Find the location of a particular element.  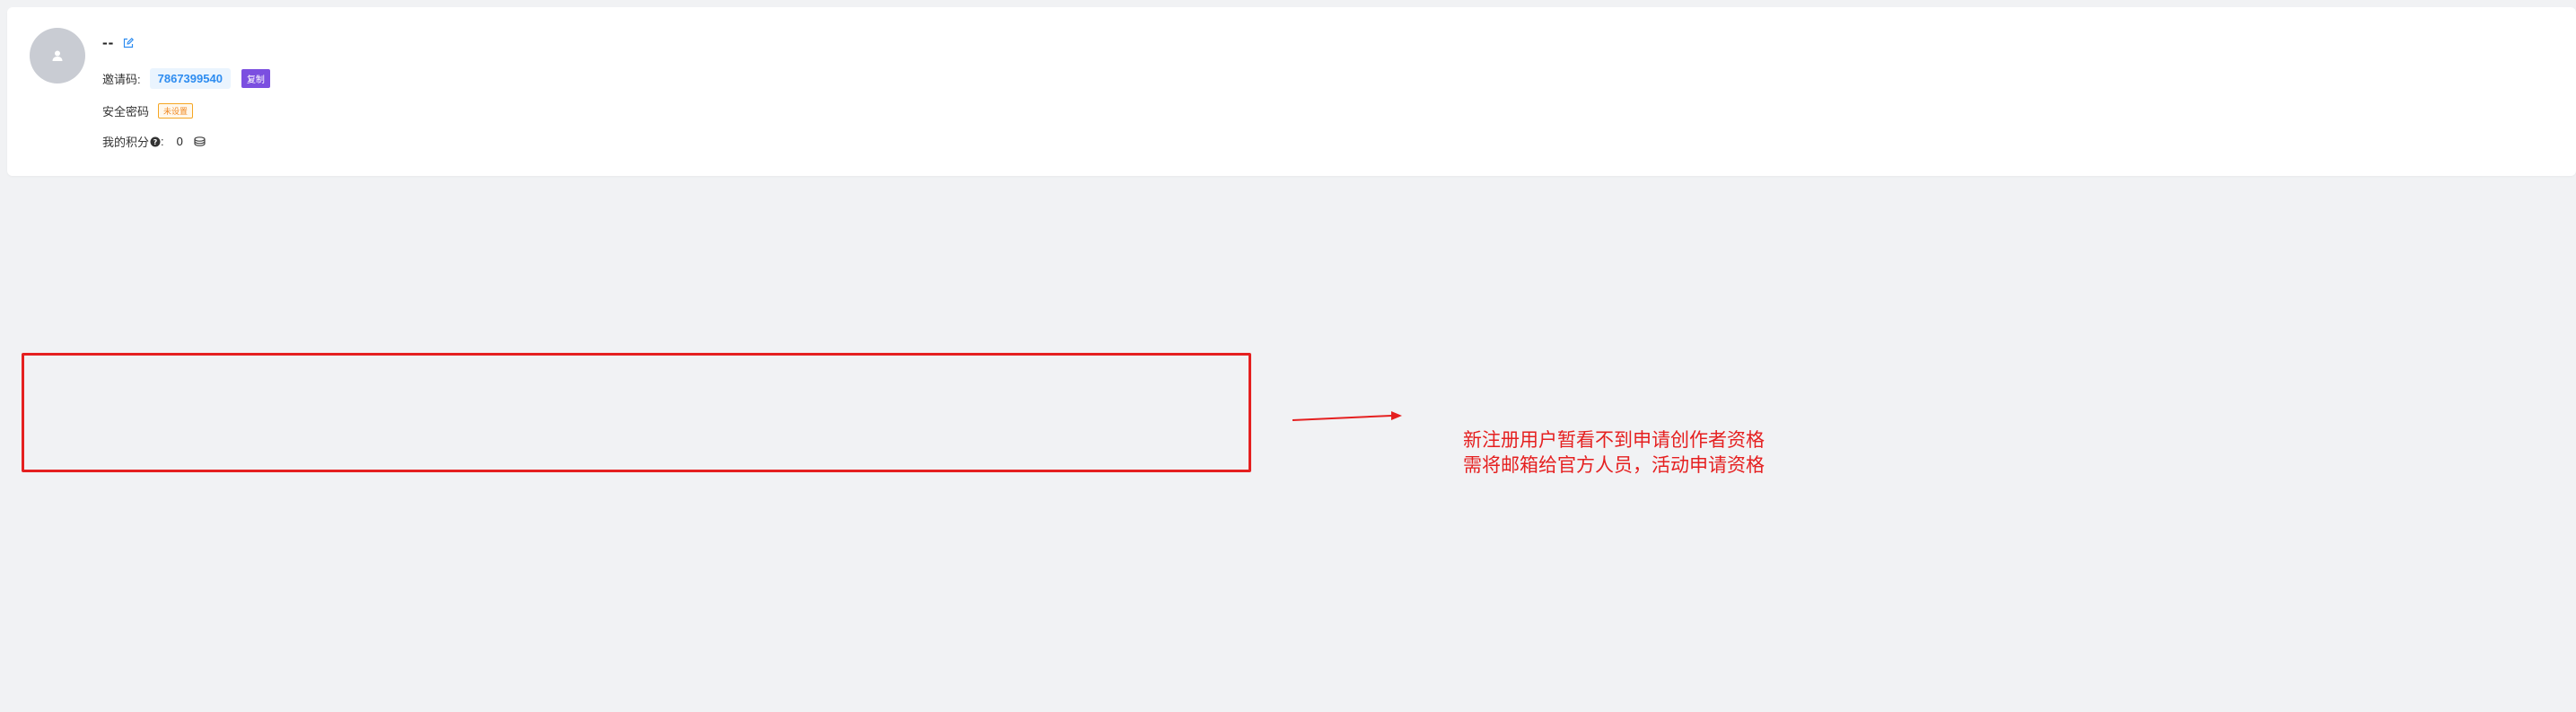

invite-code: 7867399540 is located at coordinates (190, 78).